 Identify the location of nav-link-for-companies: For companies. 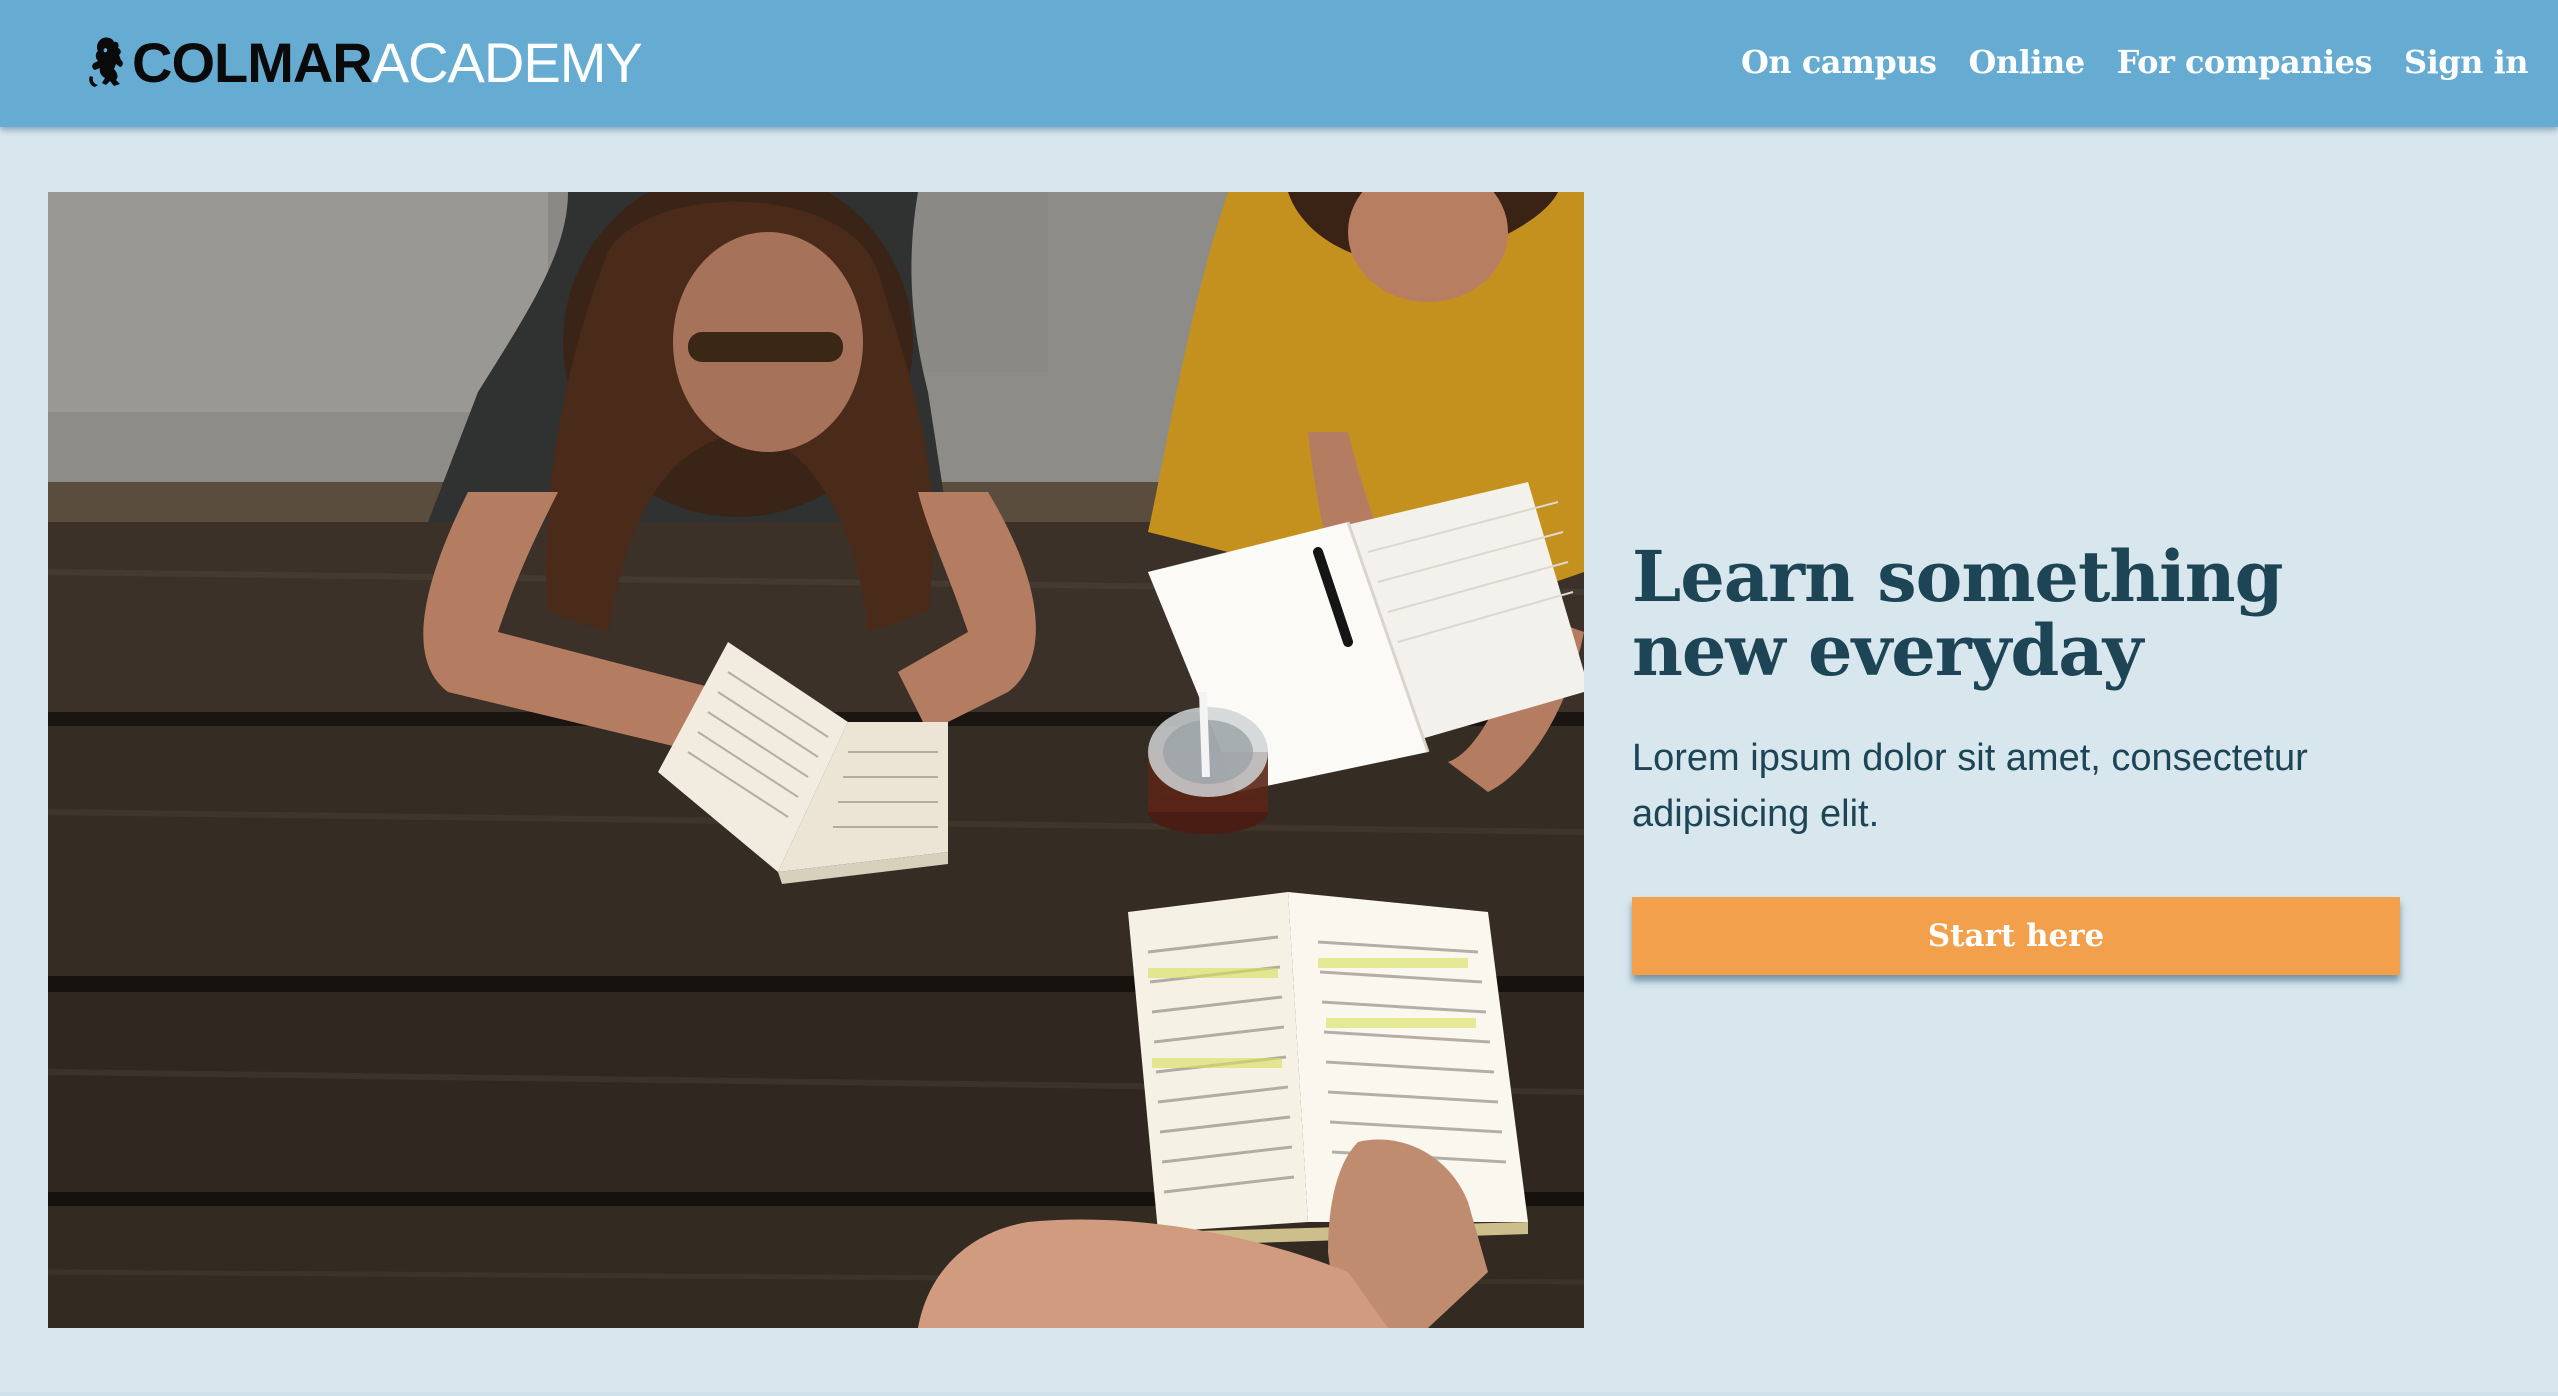
(2245, 62).